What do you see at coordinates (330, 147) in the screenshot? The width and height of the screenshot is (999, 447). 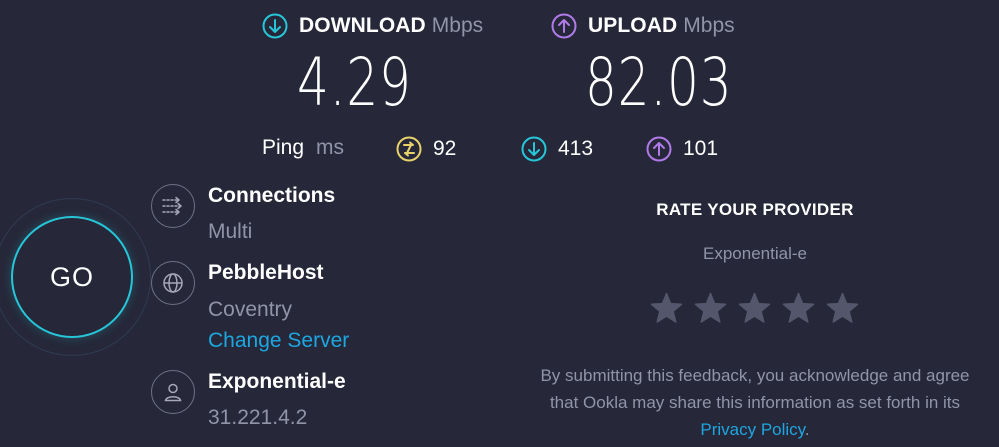 I see `ping-unit: ms` at bounding box center [330, 147].